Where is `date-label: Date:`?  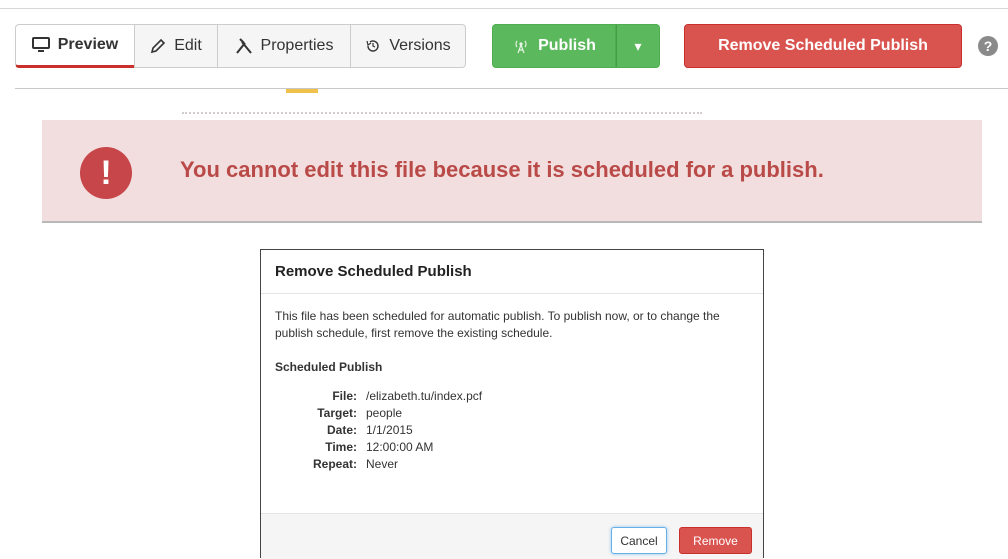
date-label: Date: is located at coordinates (341, 430).